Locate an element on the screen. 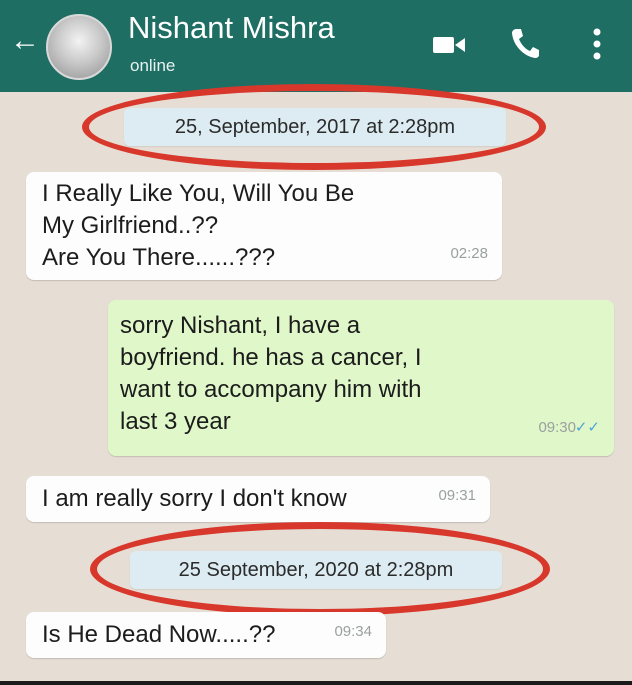  read-ticks-icon: ✓✓ is located at coordinates (587, 427).